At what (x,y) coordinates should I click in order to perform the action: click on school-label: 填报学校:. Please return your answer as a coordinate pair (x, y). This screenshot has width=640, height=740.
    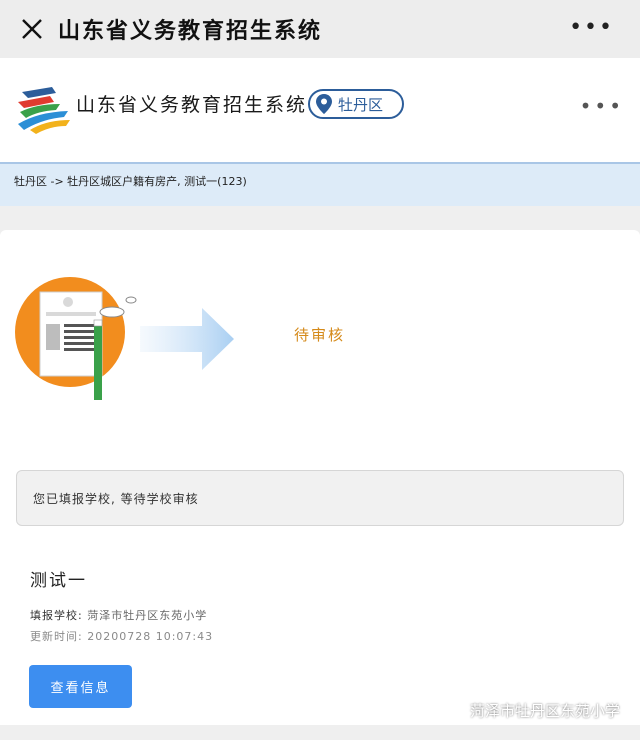
    Looking at the image, I should click on (56, 615).